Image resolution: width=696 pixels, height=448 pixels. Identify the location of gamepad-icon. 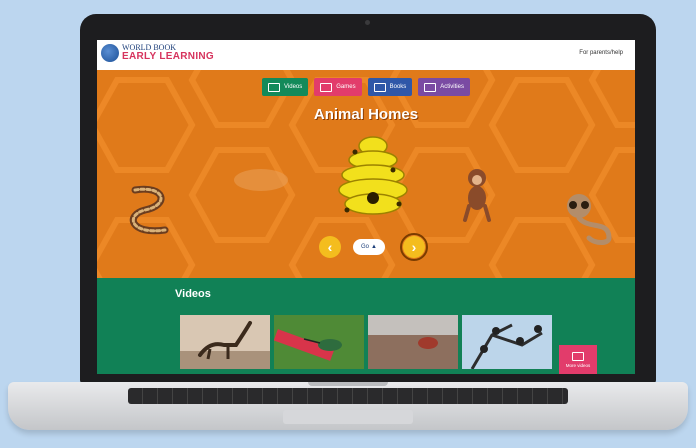
(326, 87).